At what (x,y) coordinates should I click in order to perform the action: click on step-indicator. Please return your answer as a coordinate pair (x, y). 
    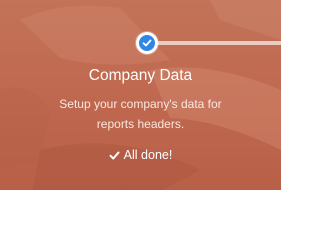
    Looking at the image, I should click on (147, 43).